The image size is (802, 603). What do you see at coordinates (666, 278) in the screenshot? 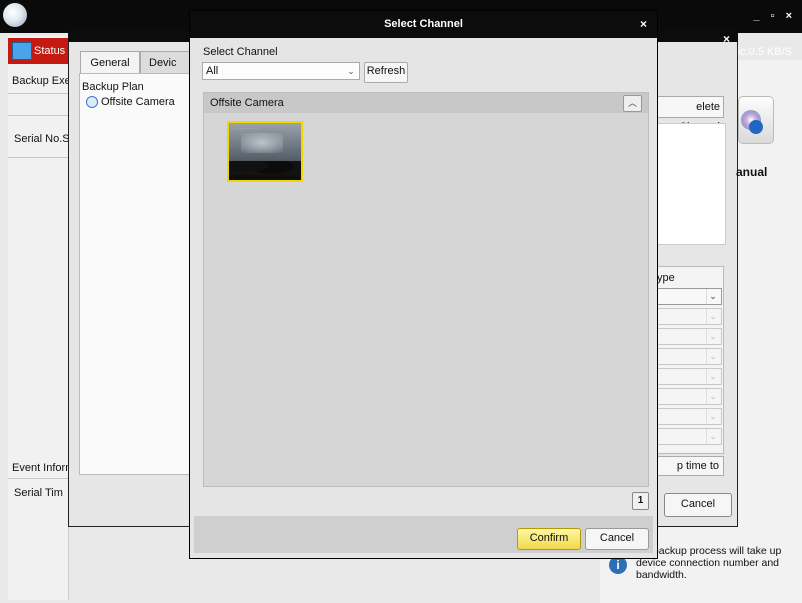
I see `type-column-header: ype` at bounding box center [666, 278].